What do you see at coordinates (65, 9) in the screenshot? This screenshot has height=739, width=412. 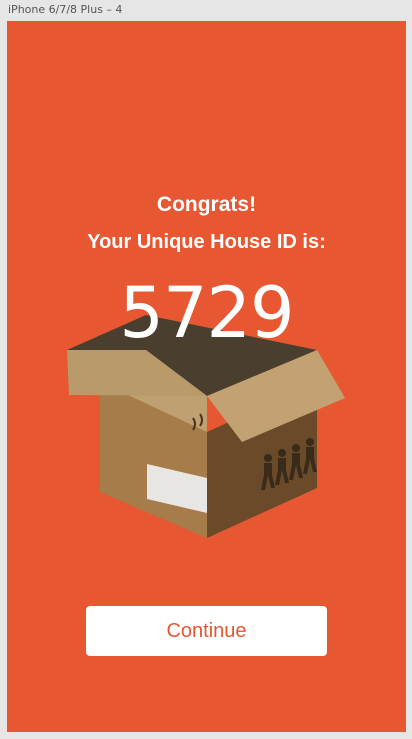 I see `artboard-title: iPhone 6/7/8 Plus – 4` at bounding box center [65, 9].